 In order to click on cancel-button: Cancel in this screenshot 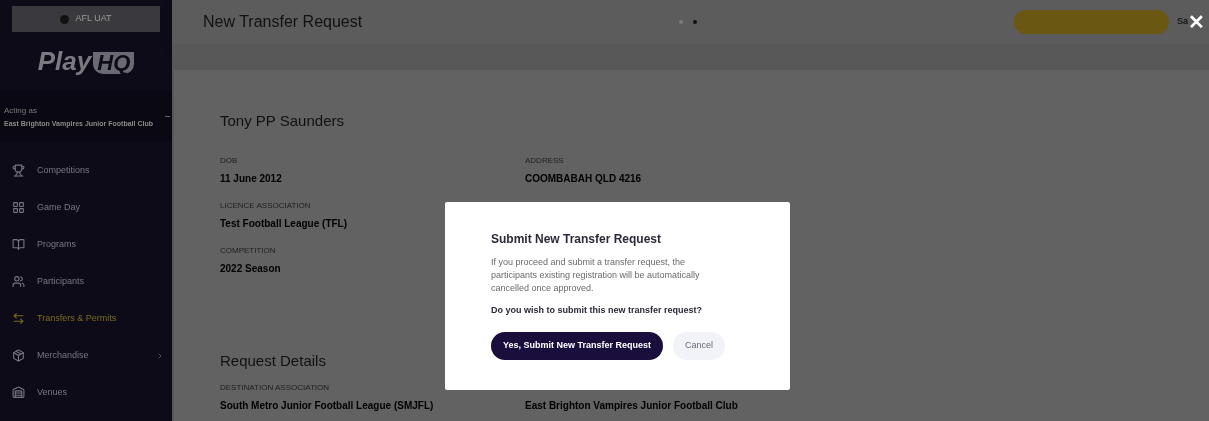, I will do `click(699, 345)`.